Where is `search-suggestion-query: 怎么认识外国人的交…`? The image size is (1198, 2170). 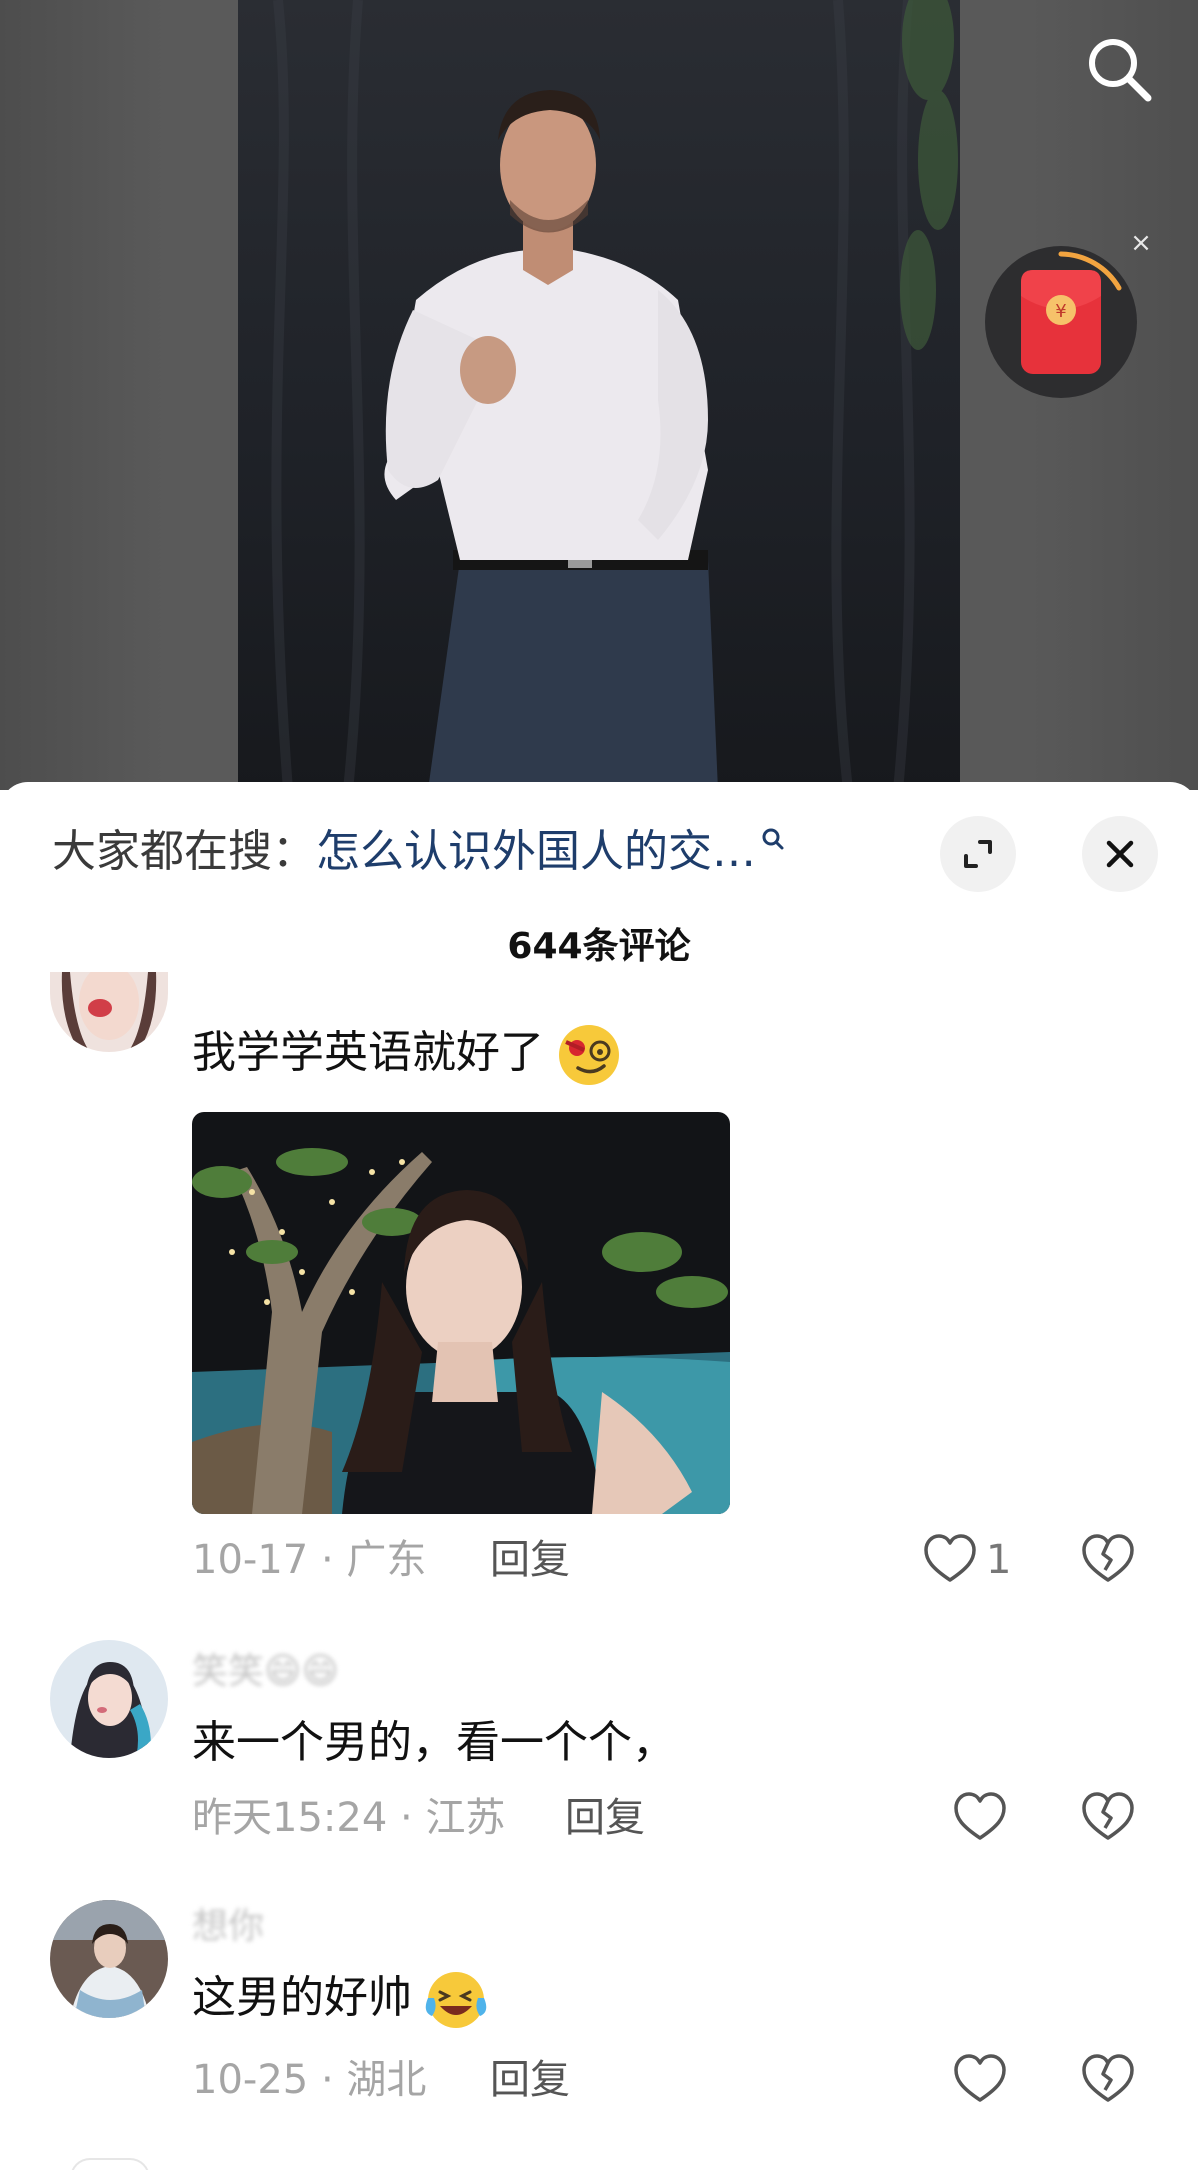
search-suggestion-query: 怎么认识外国人的交… is located at coordinates (536, 851).